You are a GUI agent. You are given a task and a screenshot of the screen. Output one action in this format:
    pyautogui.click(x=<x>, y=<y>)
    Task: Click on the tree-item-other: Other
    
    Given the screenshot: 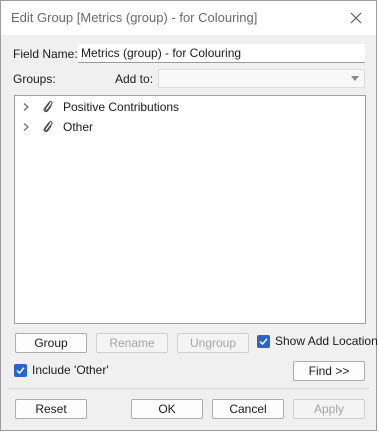 What is the action you would take?
    pyautogui.click(x=190, y=127)
    